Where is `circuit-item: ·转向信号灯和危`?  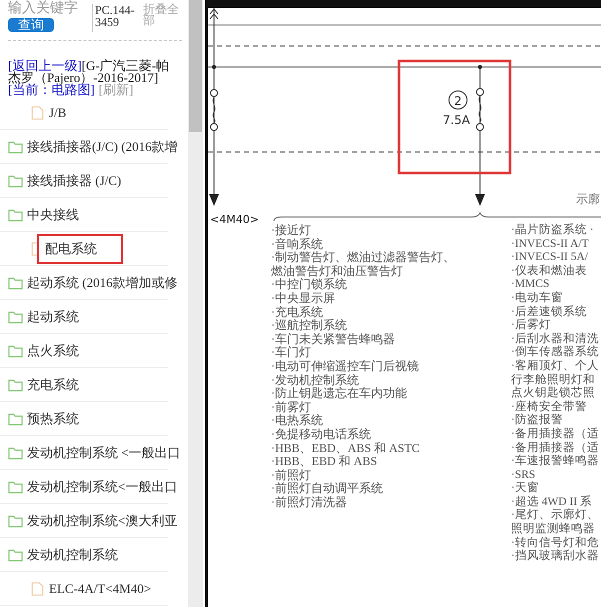 circuit-item: ·转向信号灯和危 is located at coordinates (555, 542).